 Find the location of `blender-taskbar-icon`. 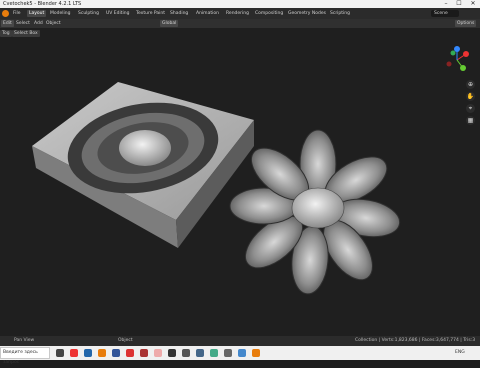

blender-taskbar-icon is located at coordinates (102, 353).